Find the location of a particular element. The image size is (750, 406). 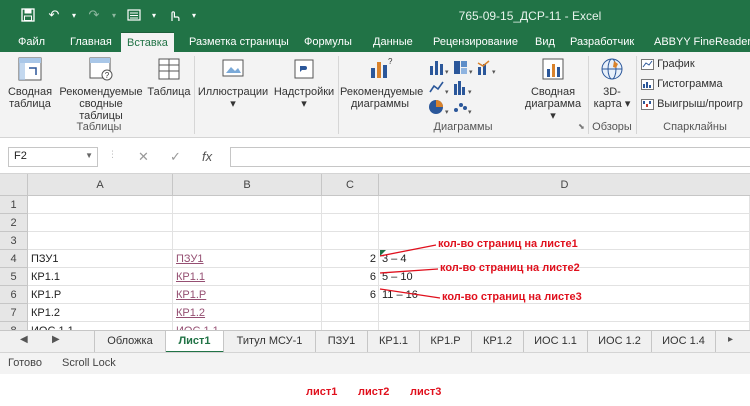

tab-view: Вид is located at coordinates (545, 42).